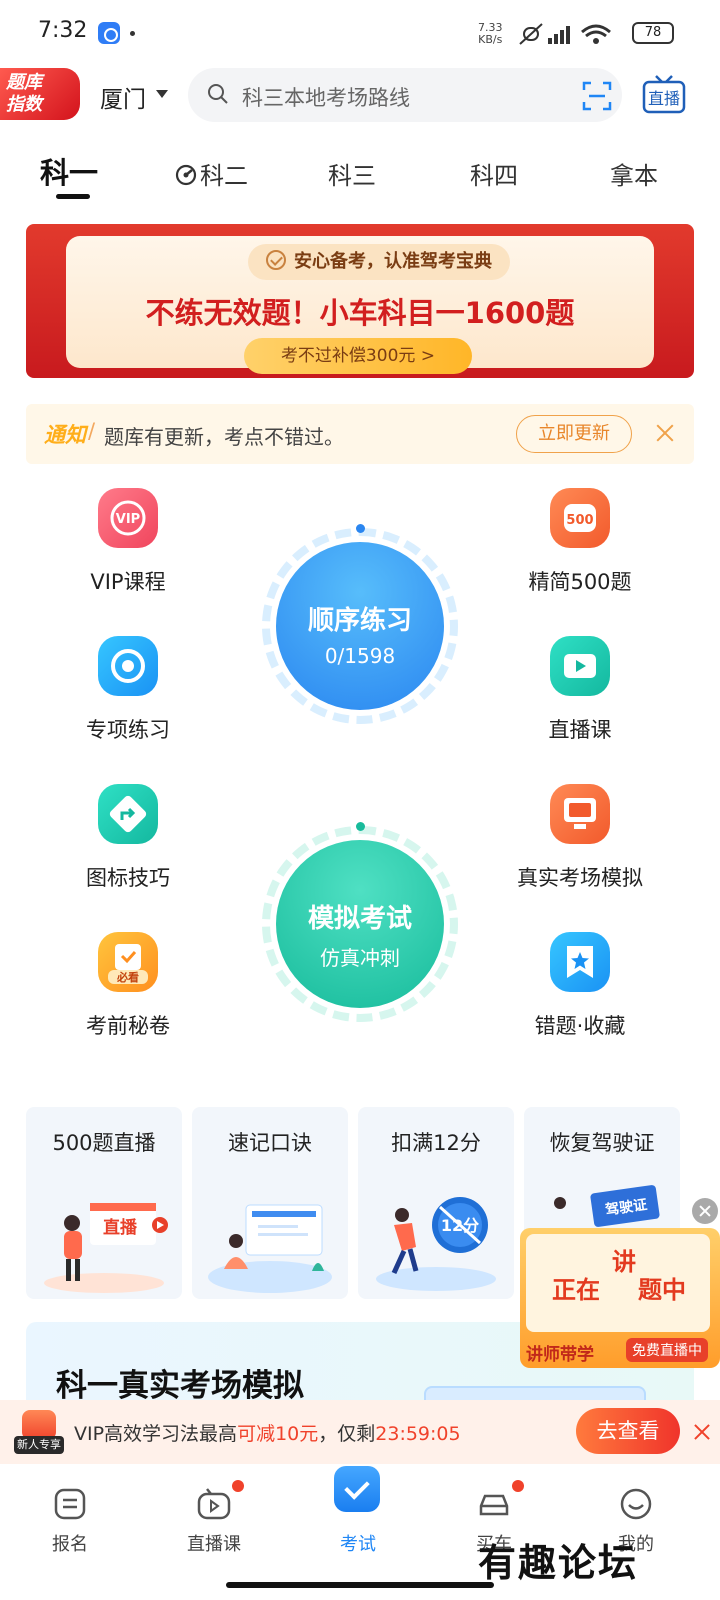  I want to click on banner-card: 安心备考，认准驾考宝典 不练无效题！小车科目一1600题 考不过补偿300元 >, so click(360, 305).